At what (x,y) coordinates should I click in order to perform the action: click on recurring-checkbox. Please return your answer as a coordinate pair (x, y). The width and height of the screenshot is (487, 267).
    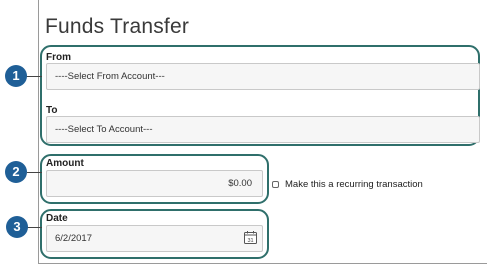
    Looking at the image, I should click on (275, 184).